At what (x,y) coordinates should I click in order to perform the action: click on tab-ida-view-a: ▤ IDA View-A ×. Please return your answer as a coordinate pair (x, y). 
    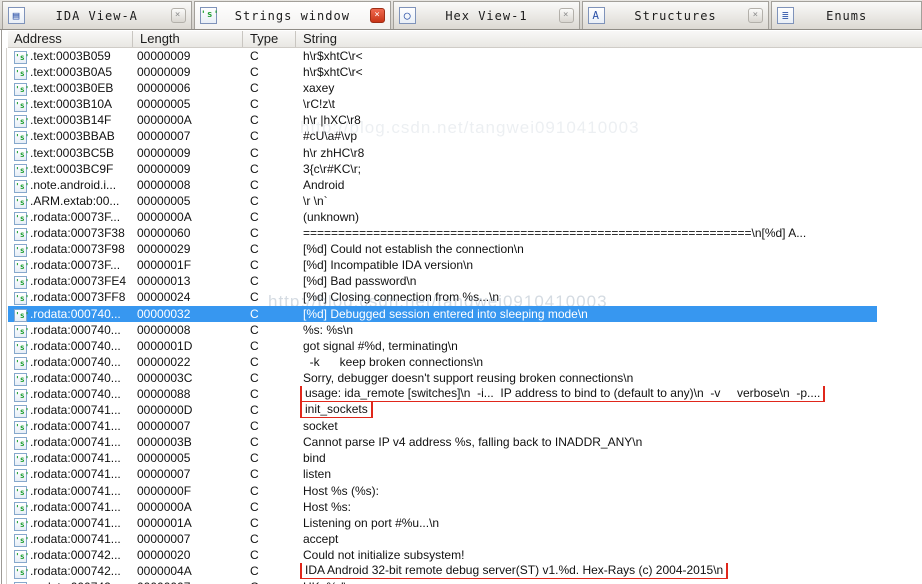
    Looking at the image, I should click on (97, 15).